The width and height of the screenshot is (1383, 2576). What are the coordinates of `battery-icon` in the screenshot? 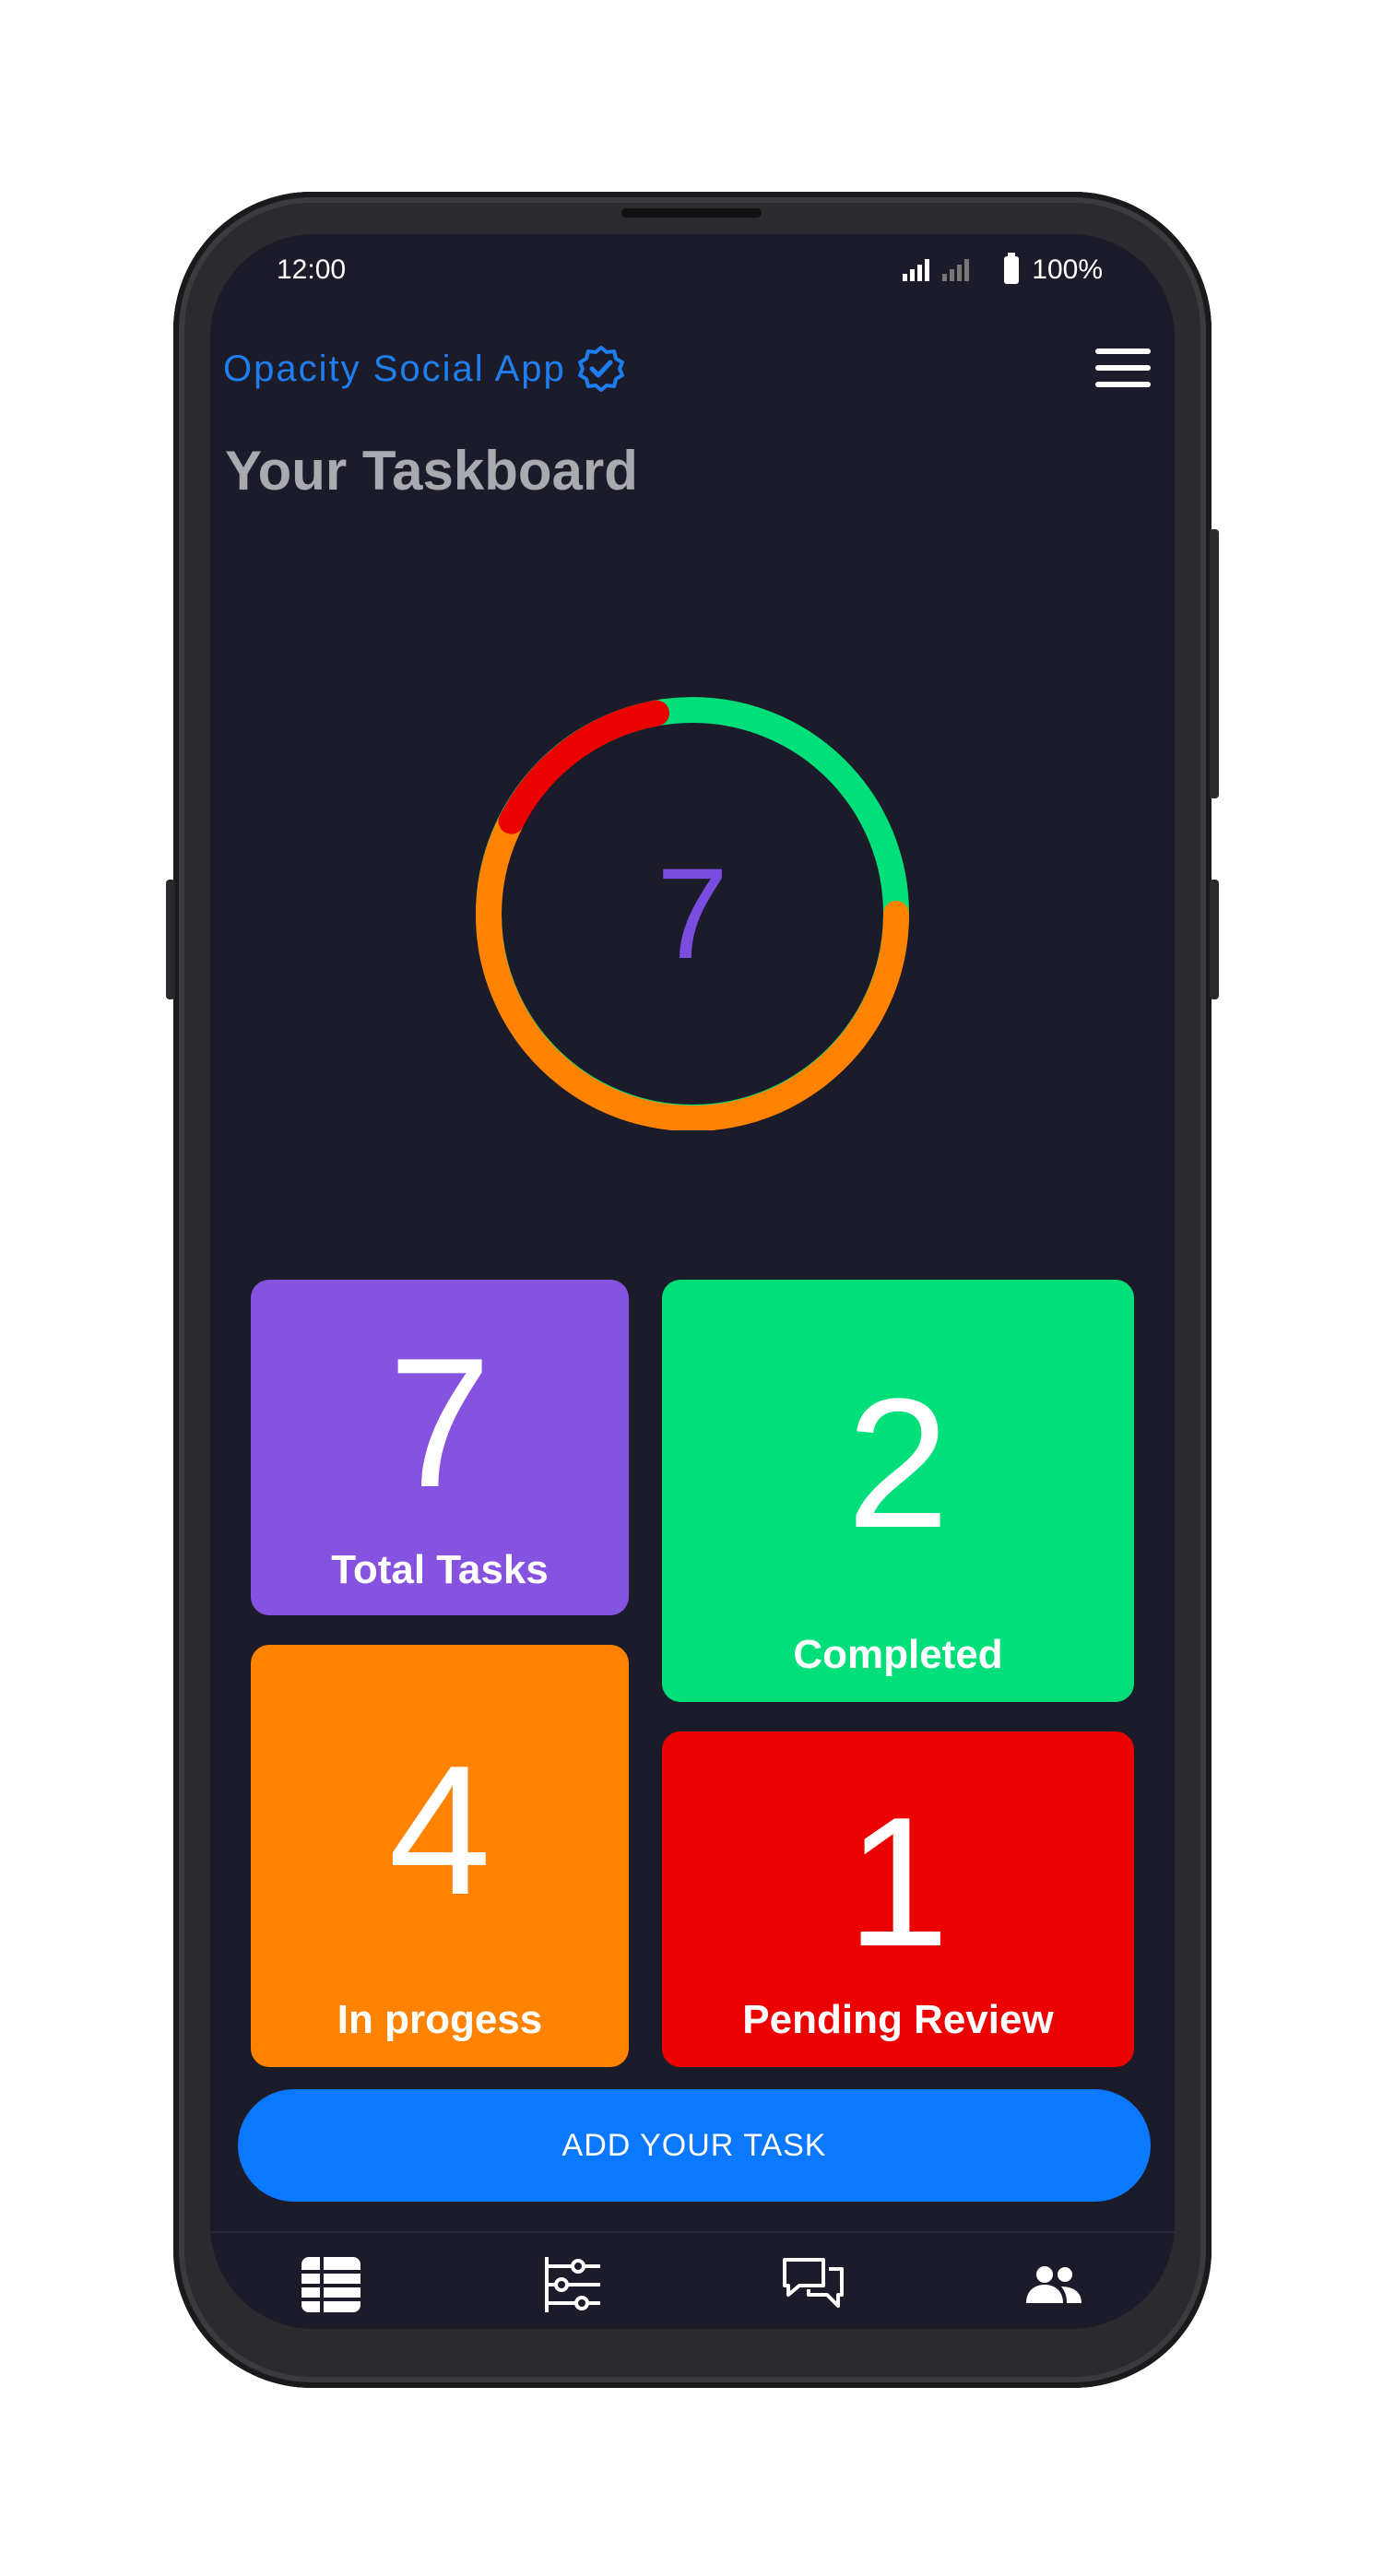 It's located at (1012, 268).